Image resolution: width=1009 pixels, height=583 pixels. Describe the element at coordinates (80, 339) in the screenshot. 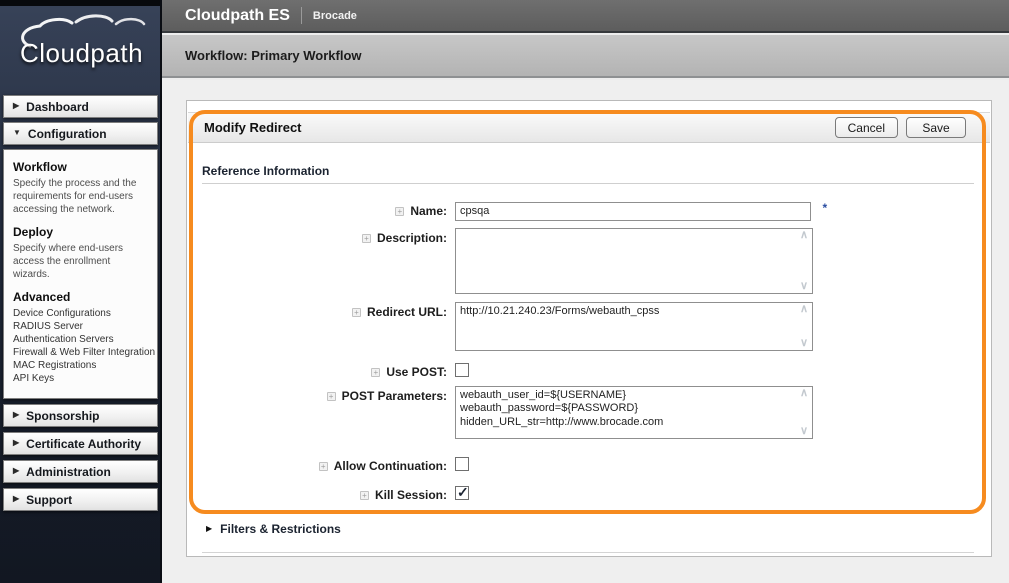

I see `submenu-link-authentication-servers: Authentication Servers` at that location.